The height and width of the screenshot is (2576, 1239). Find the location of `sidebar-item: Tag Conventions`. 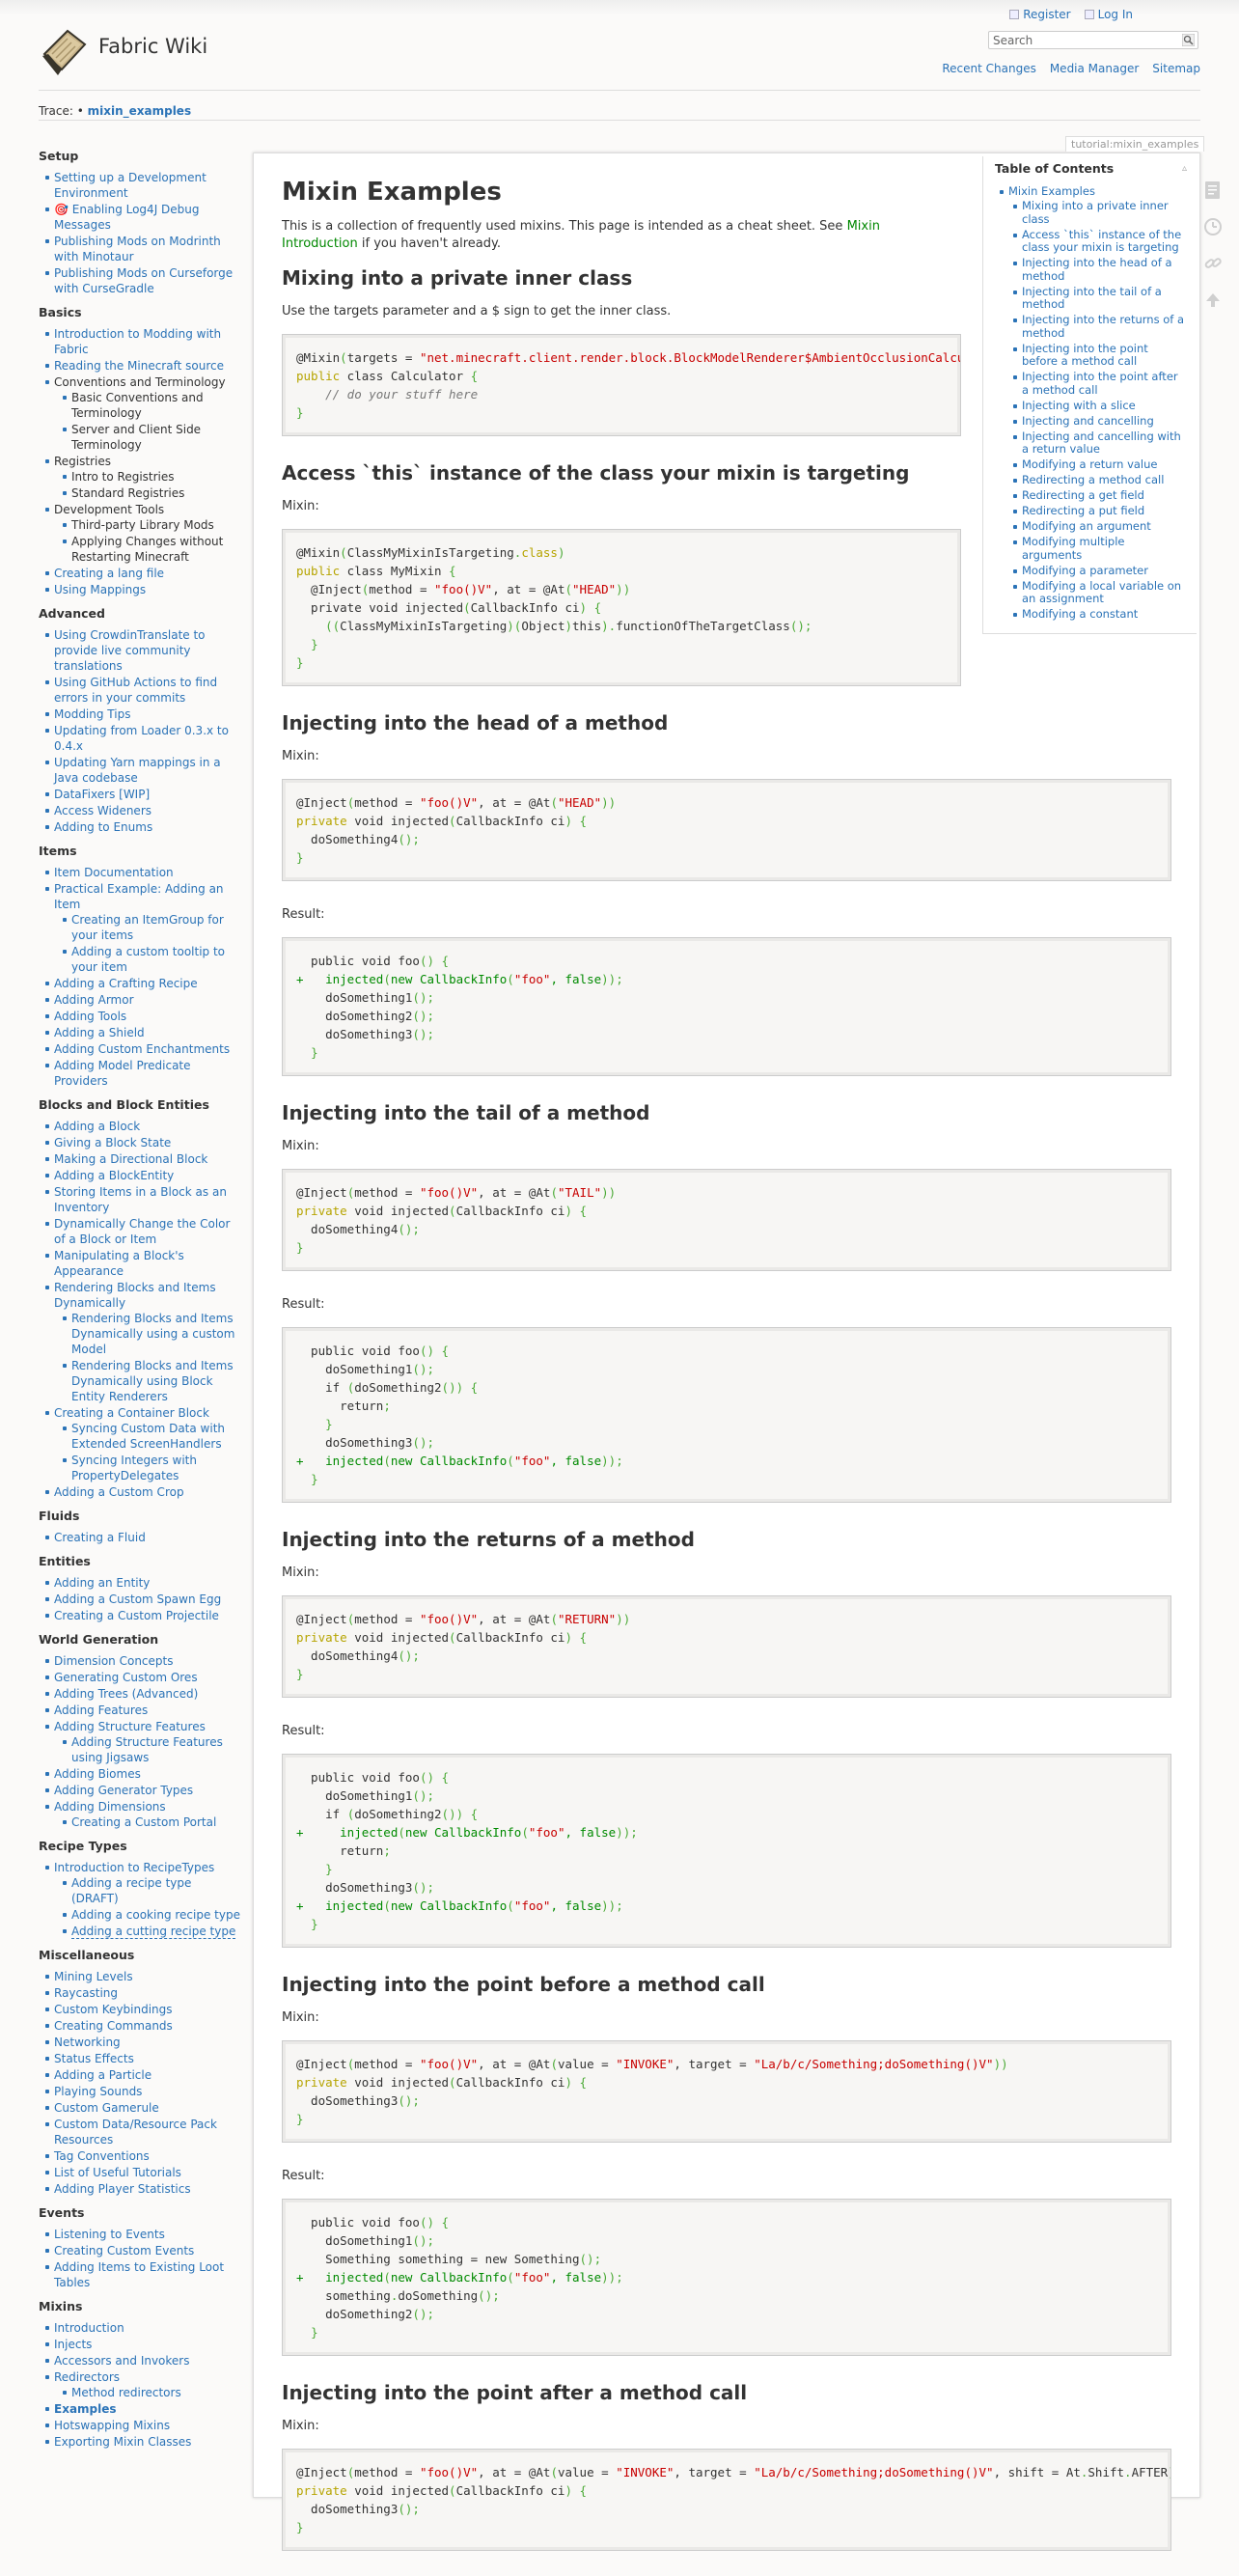

sidebar-item: Tag Conventions is located at coordinates (102, 2156).